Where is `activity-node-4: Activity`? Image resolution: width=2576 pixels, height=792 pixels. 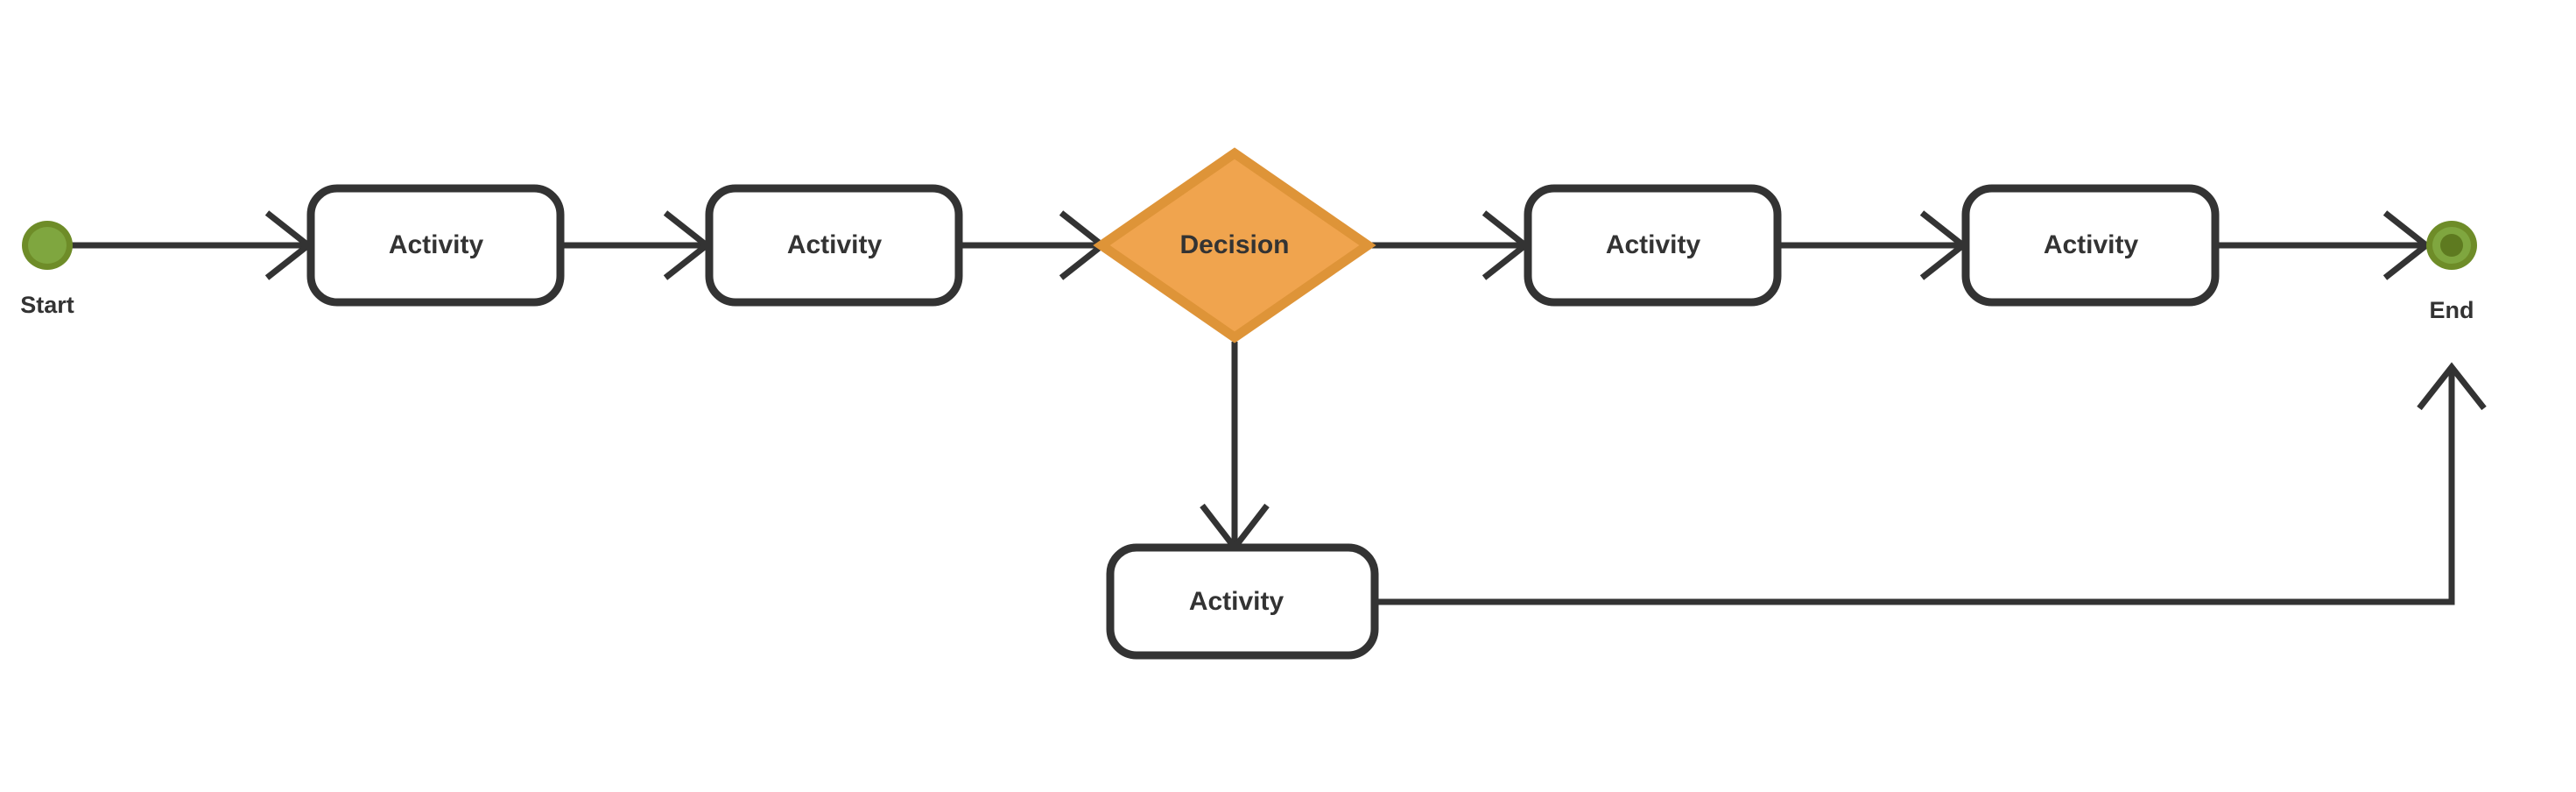
activity-node-4: Activity is located at coordinates (2090, 245).